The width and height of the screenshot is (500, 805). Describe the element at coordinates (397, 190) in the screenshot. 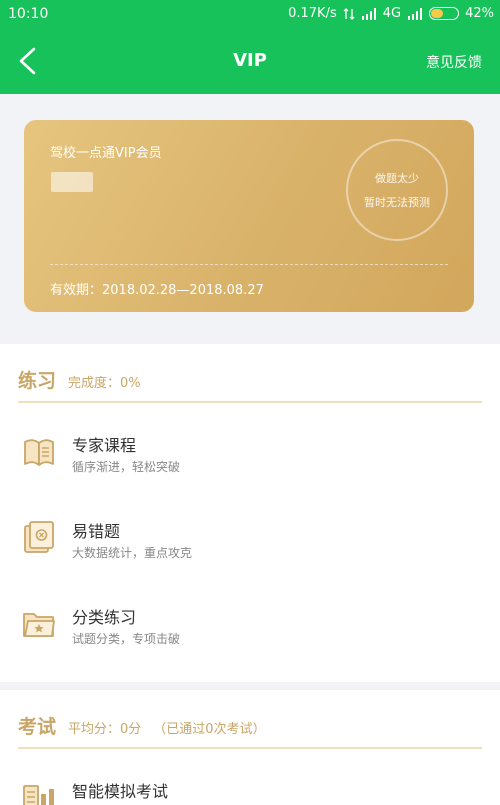

I see `prediction-ring: 做题太少 暂时无法预测` at that location.